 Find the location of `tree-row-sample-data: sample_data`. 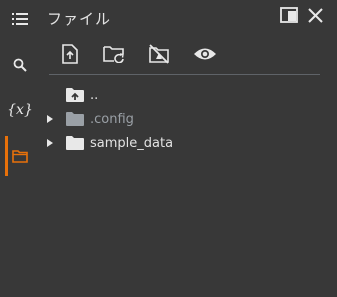

tree-row-sample-data: sample_data is located at coordinates (187, 143).